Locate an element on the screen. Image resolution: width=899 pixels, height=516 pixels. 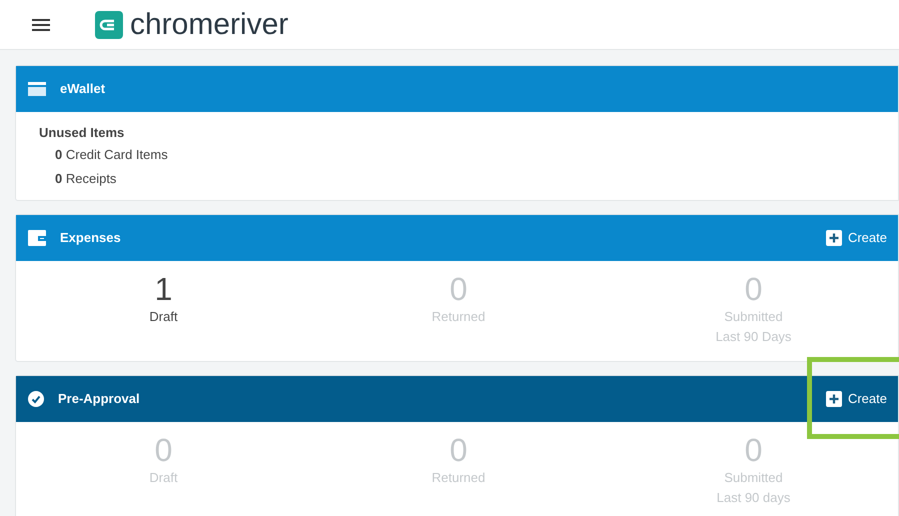
item-count-text: 0 Credit Card Items is located at coordinates (112, 155).